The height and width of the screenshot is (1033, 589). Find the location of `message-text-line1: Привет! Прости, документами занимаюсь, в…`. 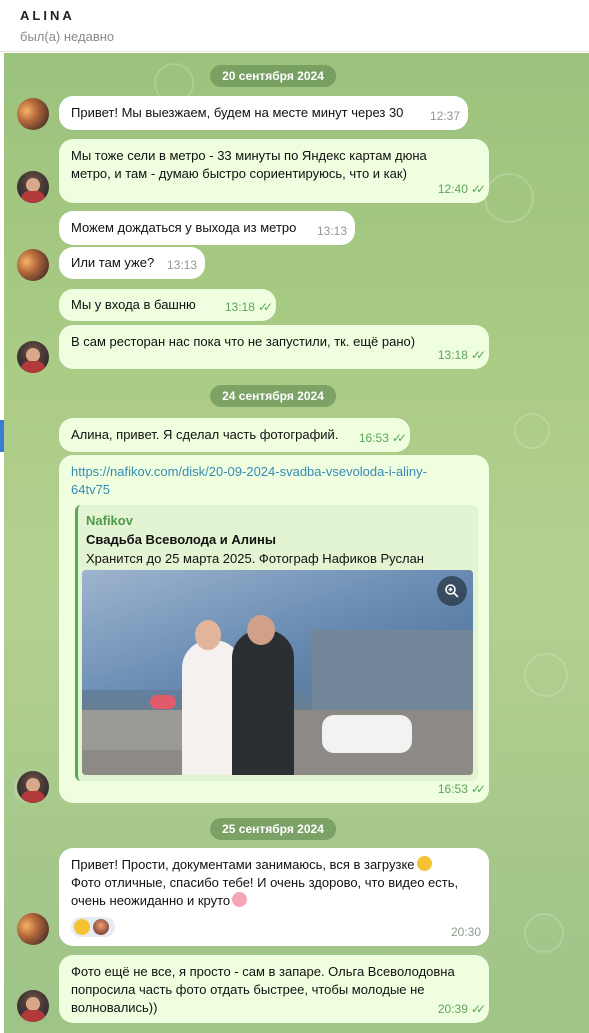

message-text-line1: Привет! Прости, документами занимаюсь, в… is located at coordinates (274, 865).